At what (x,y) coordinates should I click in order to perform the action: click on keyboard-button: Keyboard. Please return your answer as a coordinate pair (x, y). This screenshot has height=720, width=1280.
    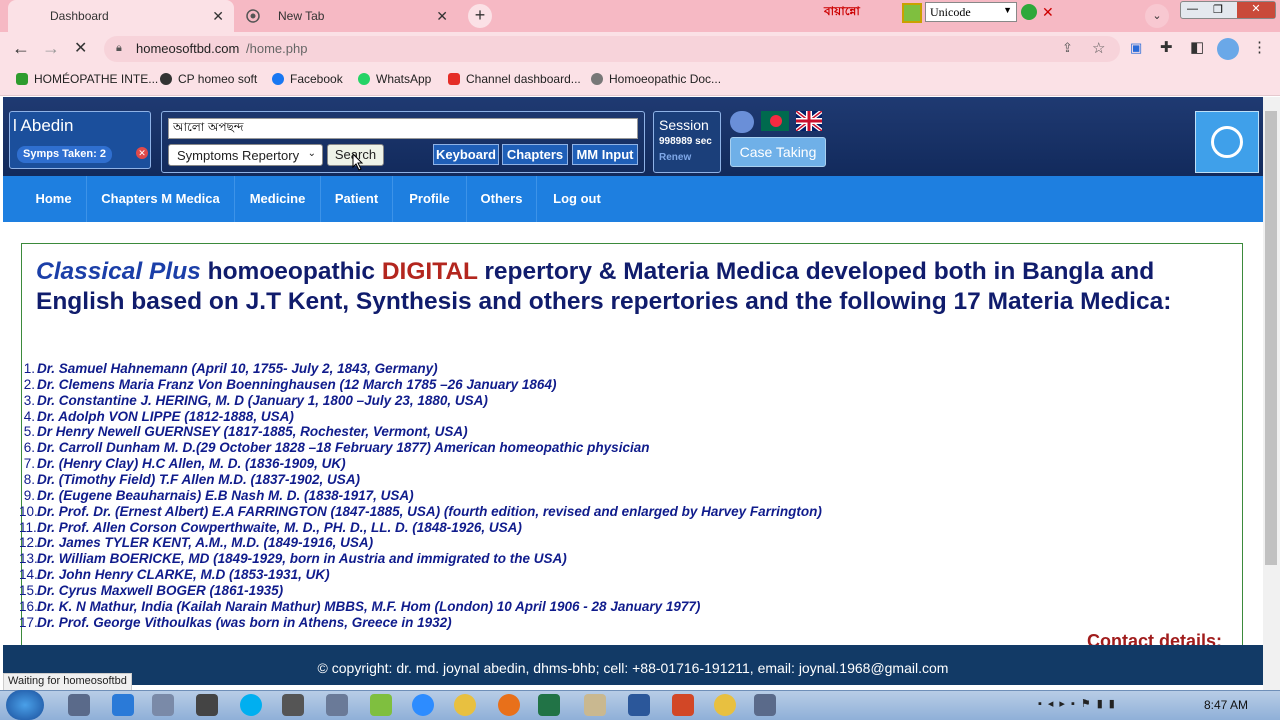
    Looking at the image, I should click on (466, 154).